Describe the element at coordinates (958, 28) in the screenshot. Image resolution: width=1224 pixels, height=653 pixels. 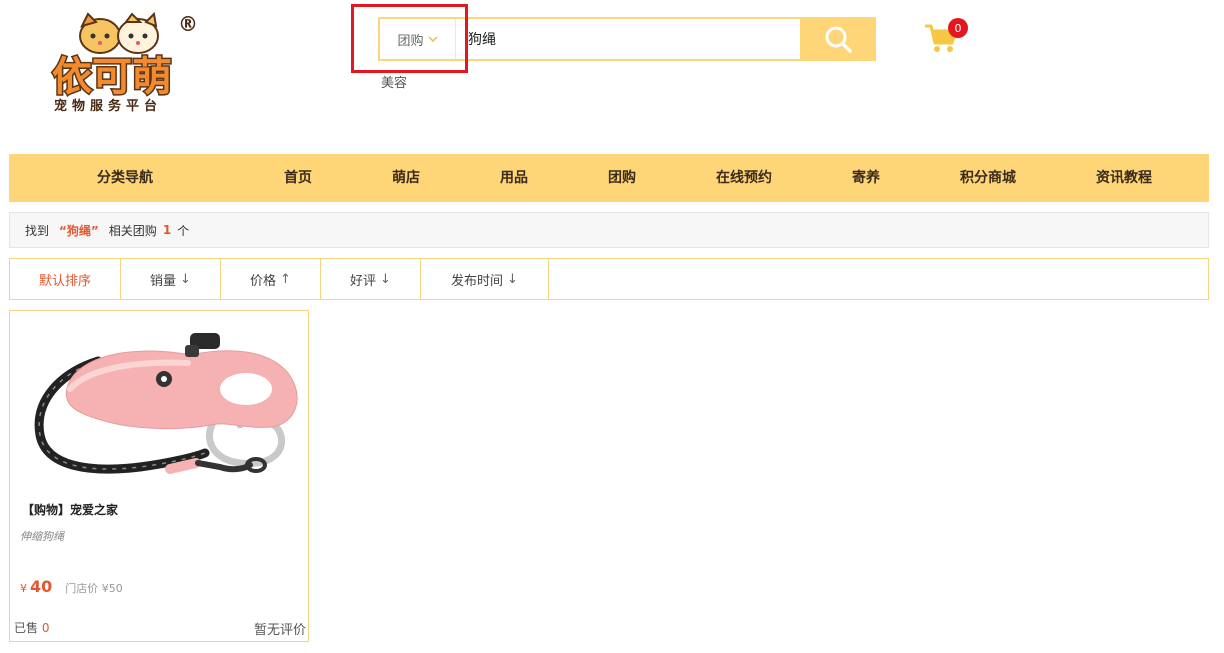
I see `cart-count-badge: 0` at that location.